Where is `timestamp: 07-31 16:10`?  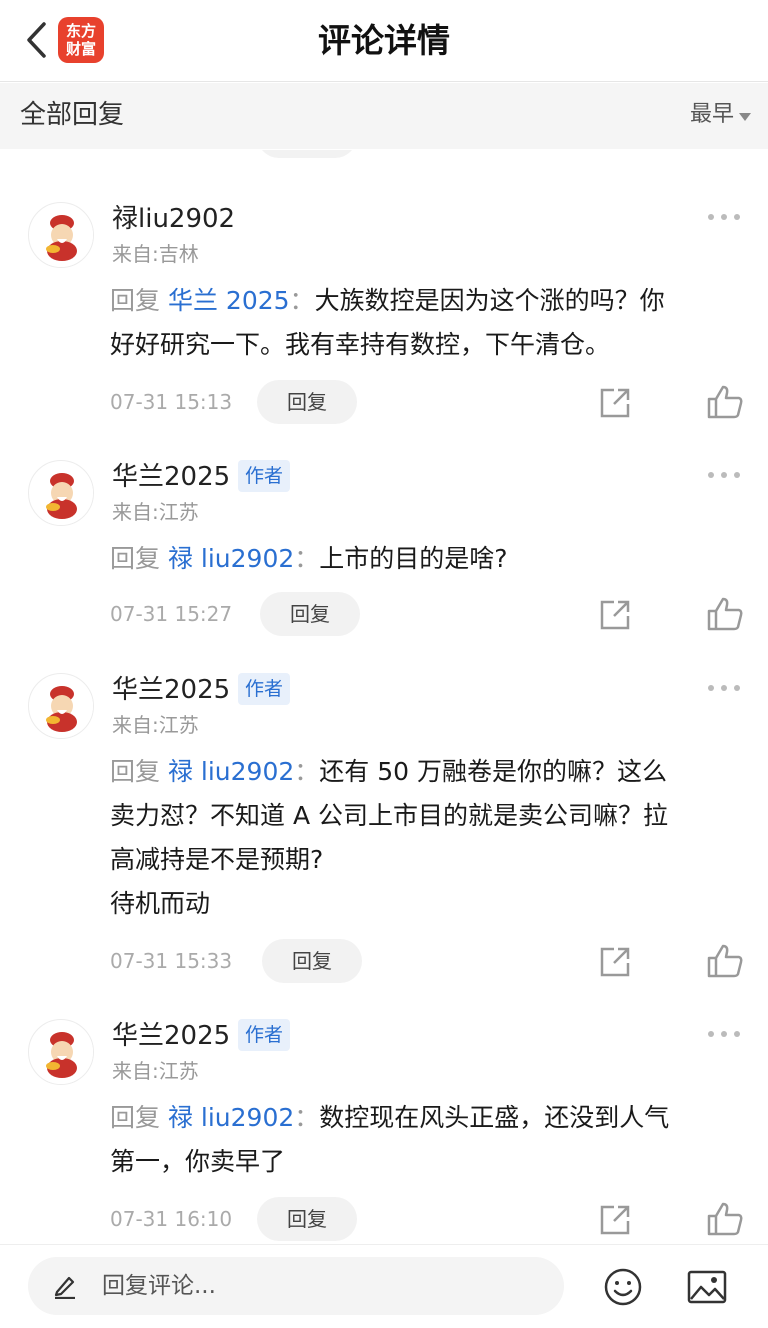 timestamp: 07-31 16:10 is located at coordinates (171, 1219).